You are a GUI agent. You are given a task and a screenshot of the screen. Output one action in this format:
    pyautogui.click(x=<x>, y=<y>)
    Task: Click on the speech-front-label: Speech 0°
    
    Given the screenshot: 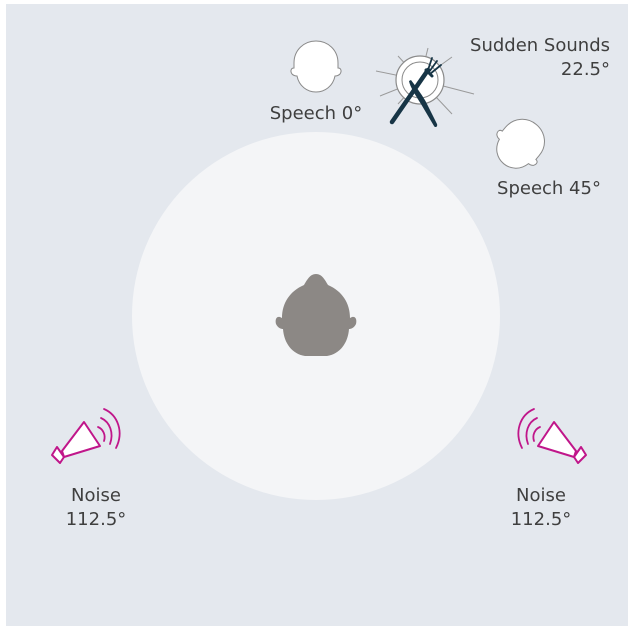 What is the action you would take?
    pyautogui.click(x=316, y=113)
    